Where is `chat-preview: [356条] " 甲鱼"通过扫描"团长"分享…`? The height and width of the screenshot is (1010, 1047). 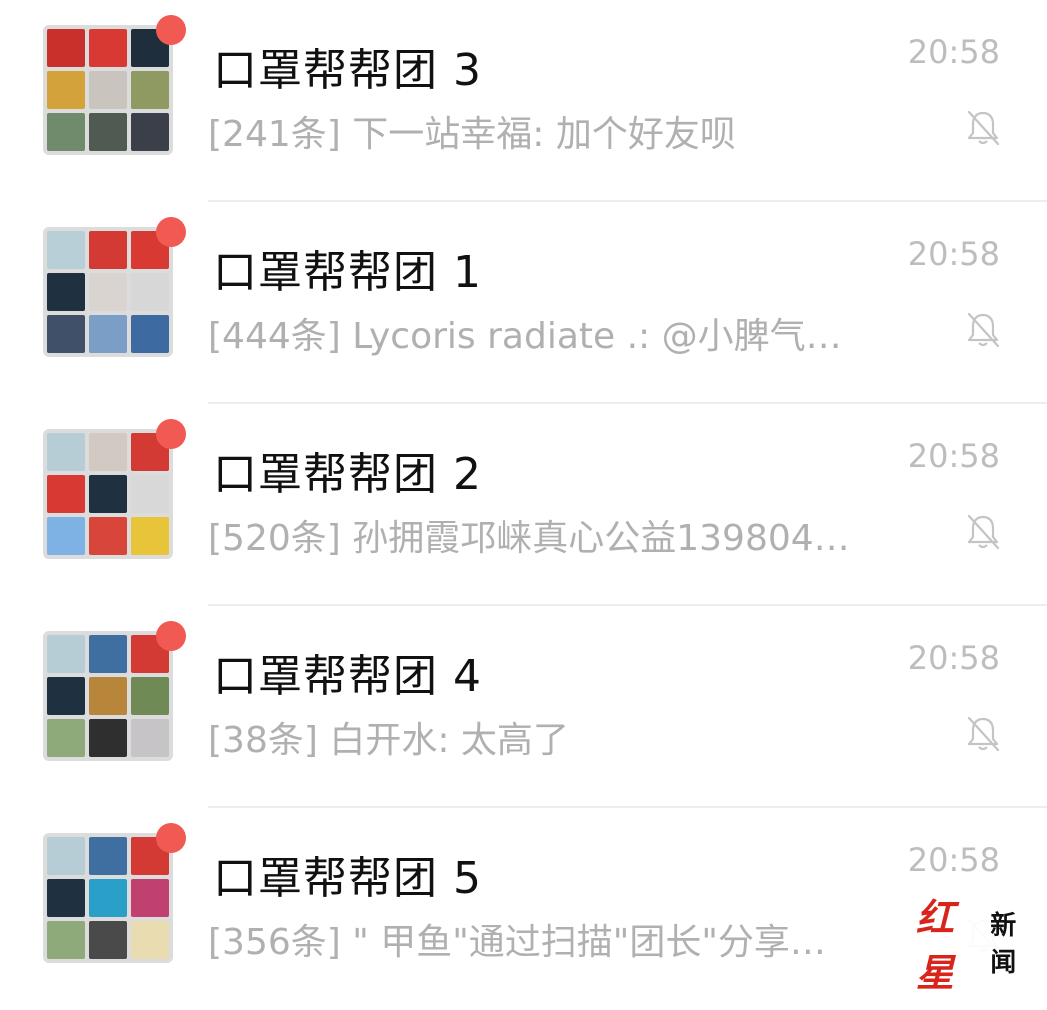 chat-preview: [356条] " 甲鱼"通过扫描"团长"分享… is located at coordinates (517, 942).